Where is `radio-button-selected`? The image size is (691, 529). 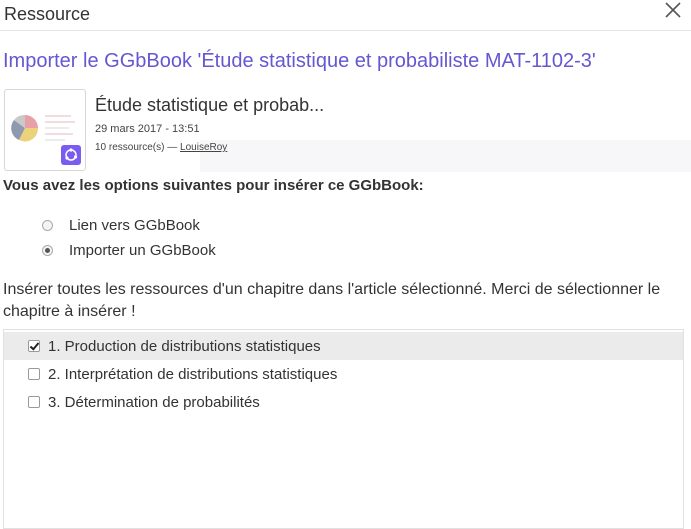 radio-button-selected is located at coordinates (47, 250).